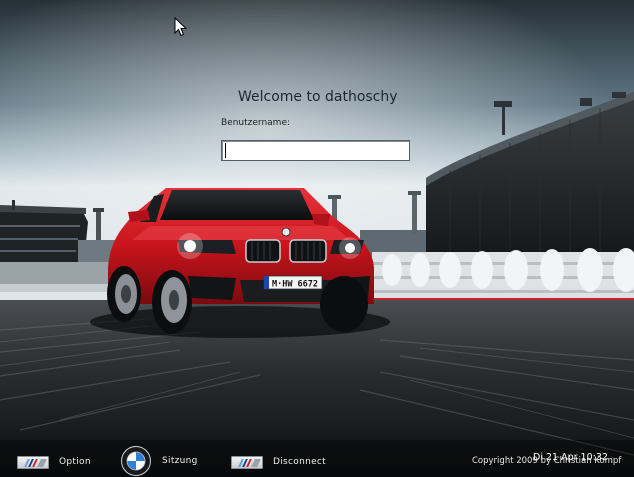 The height and width of the screenshot is (477, 634). I want to click on mouse-pointer-icon, so click(180, 27).